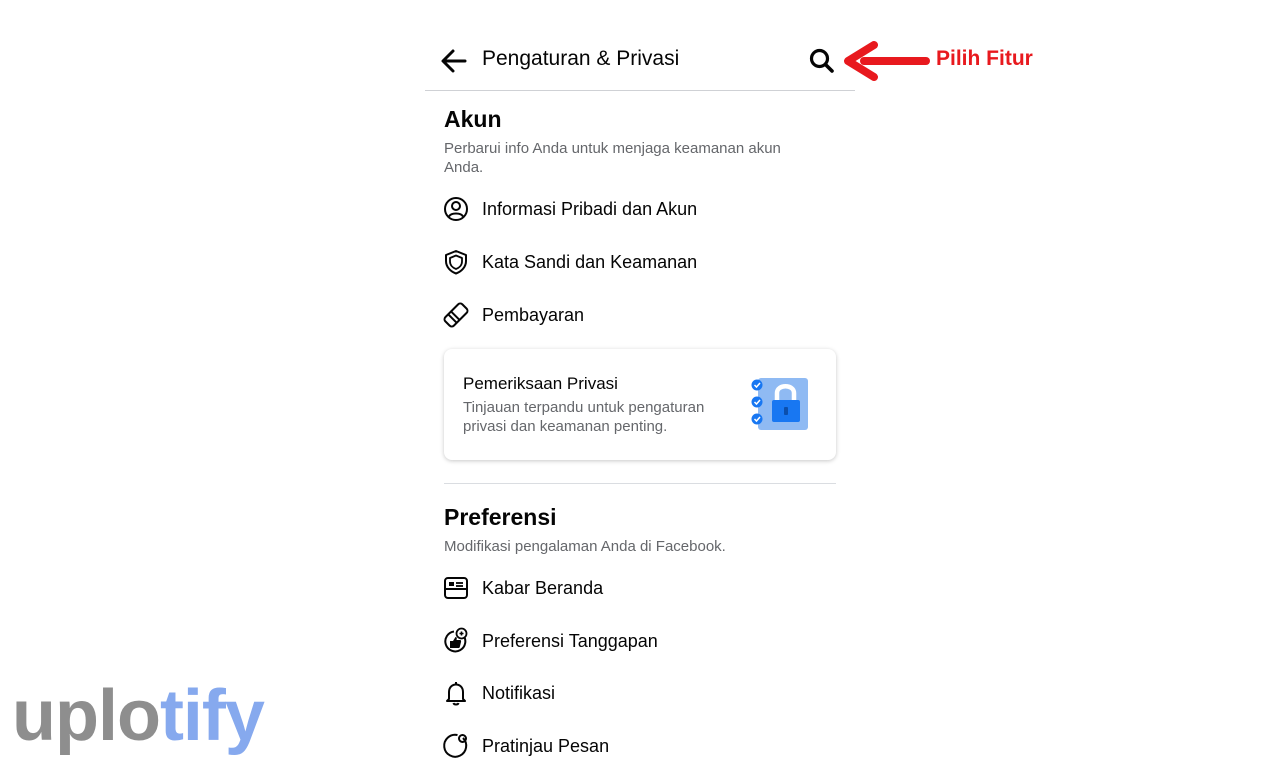  Describe the element at coordinates (642, 315) in the screenshot. I see `menu-item-payments: Pembayaran` at that location.